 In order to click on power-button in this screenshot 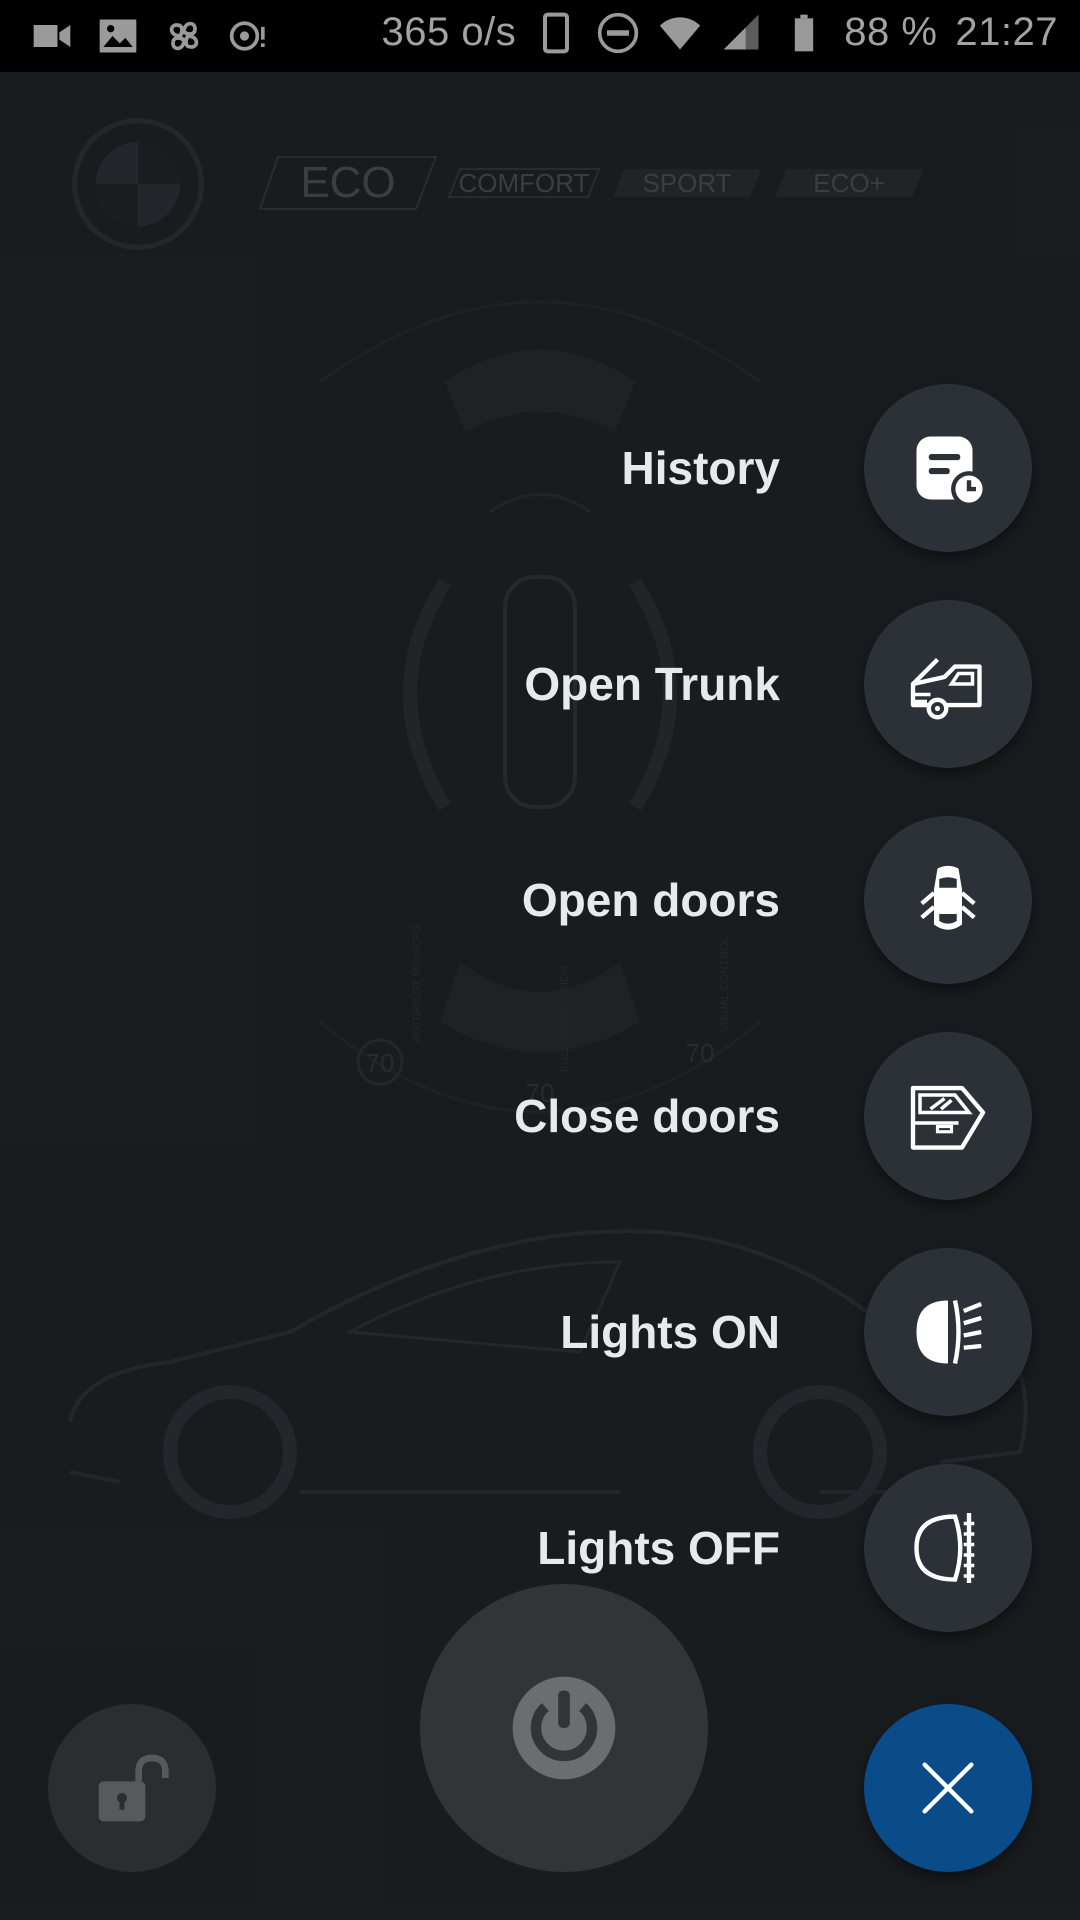, I will do `click(564, 1728)`.